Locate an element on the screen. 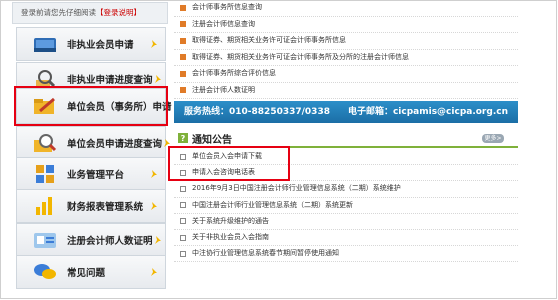 The height and width of the screenshot is (300, 558). sidebar-item-label: 注册会计师人数证明 is located at coordinates (110, 241).